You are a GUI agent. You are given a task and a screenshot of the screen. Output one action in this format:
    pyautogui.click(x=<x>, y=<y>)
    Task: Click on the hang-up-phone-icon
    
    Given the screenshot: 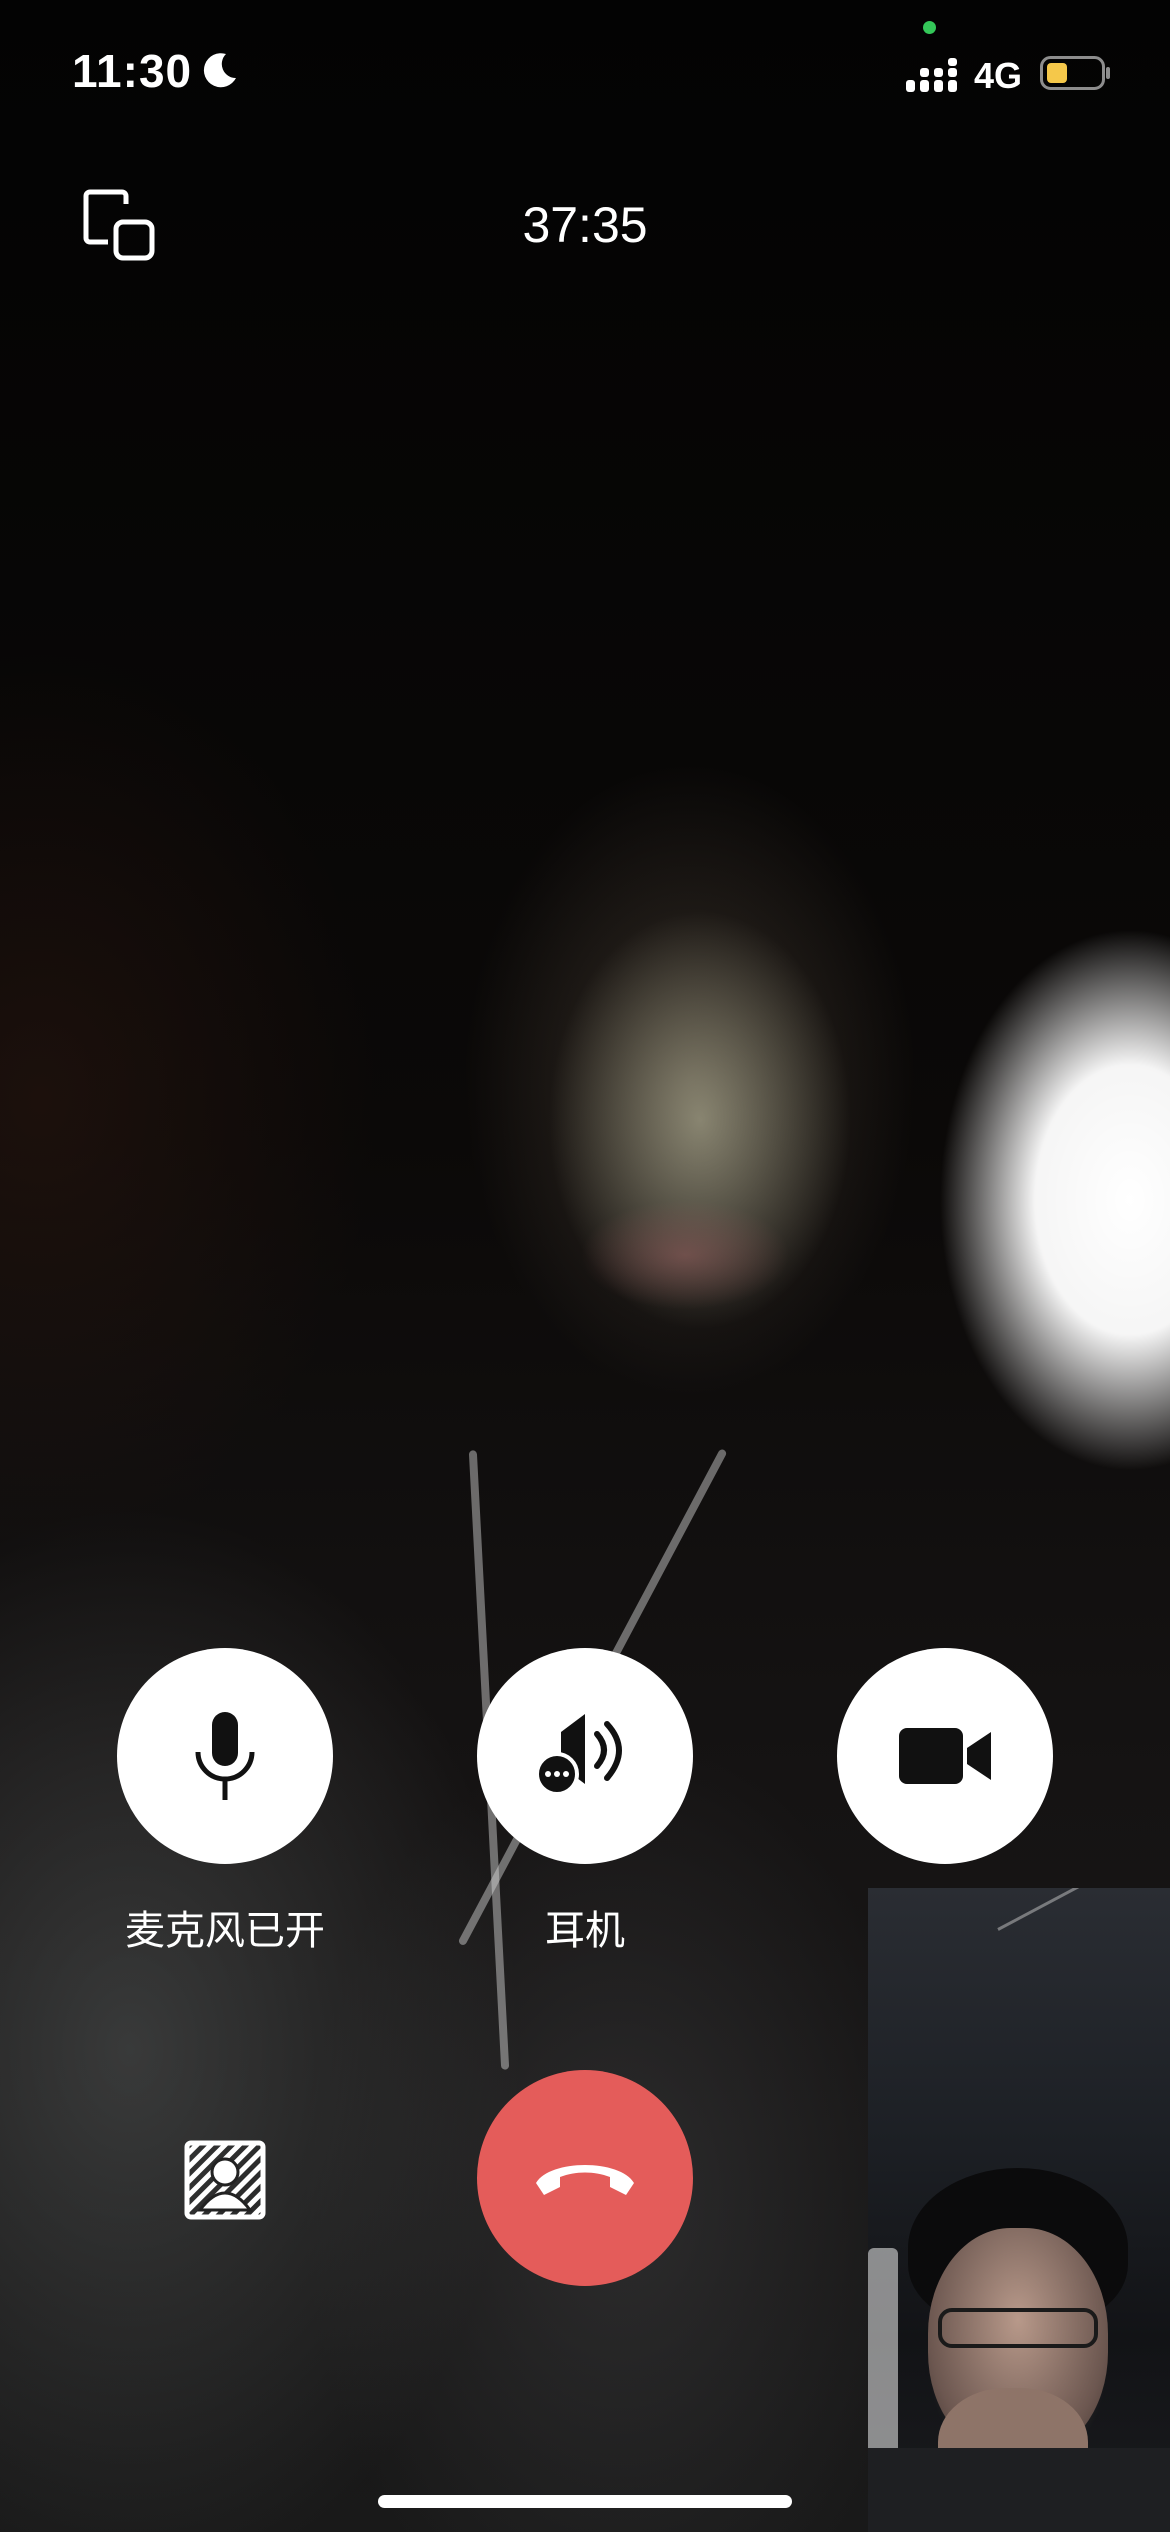 What is the action you would take?
    pyautogui.click(x=585, y=2180)
    